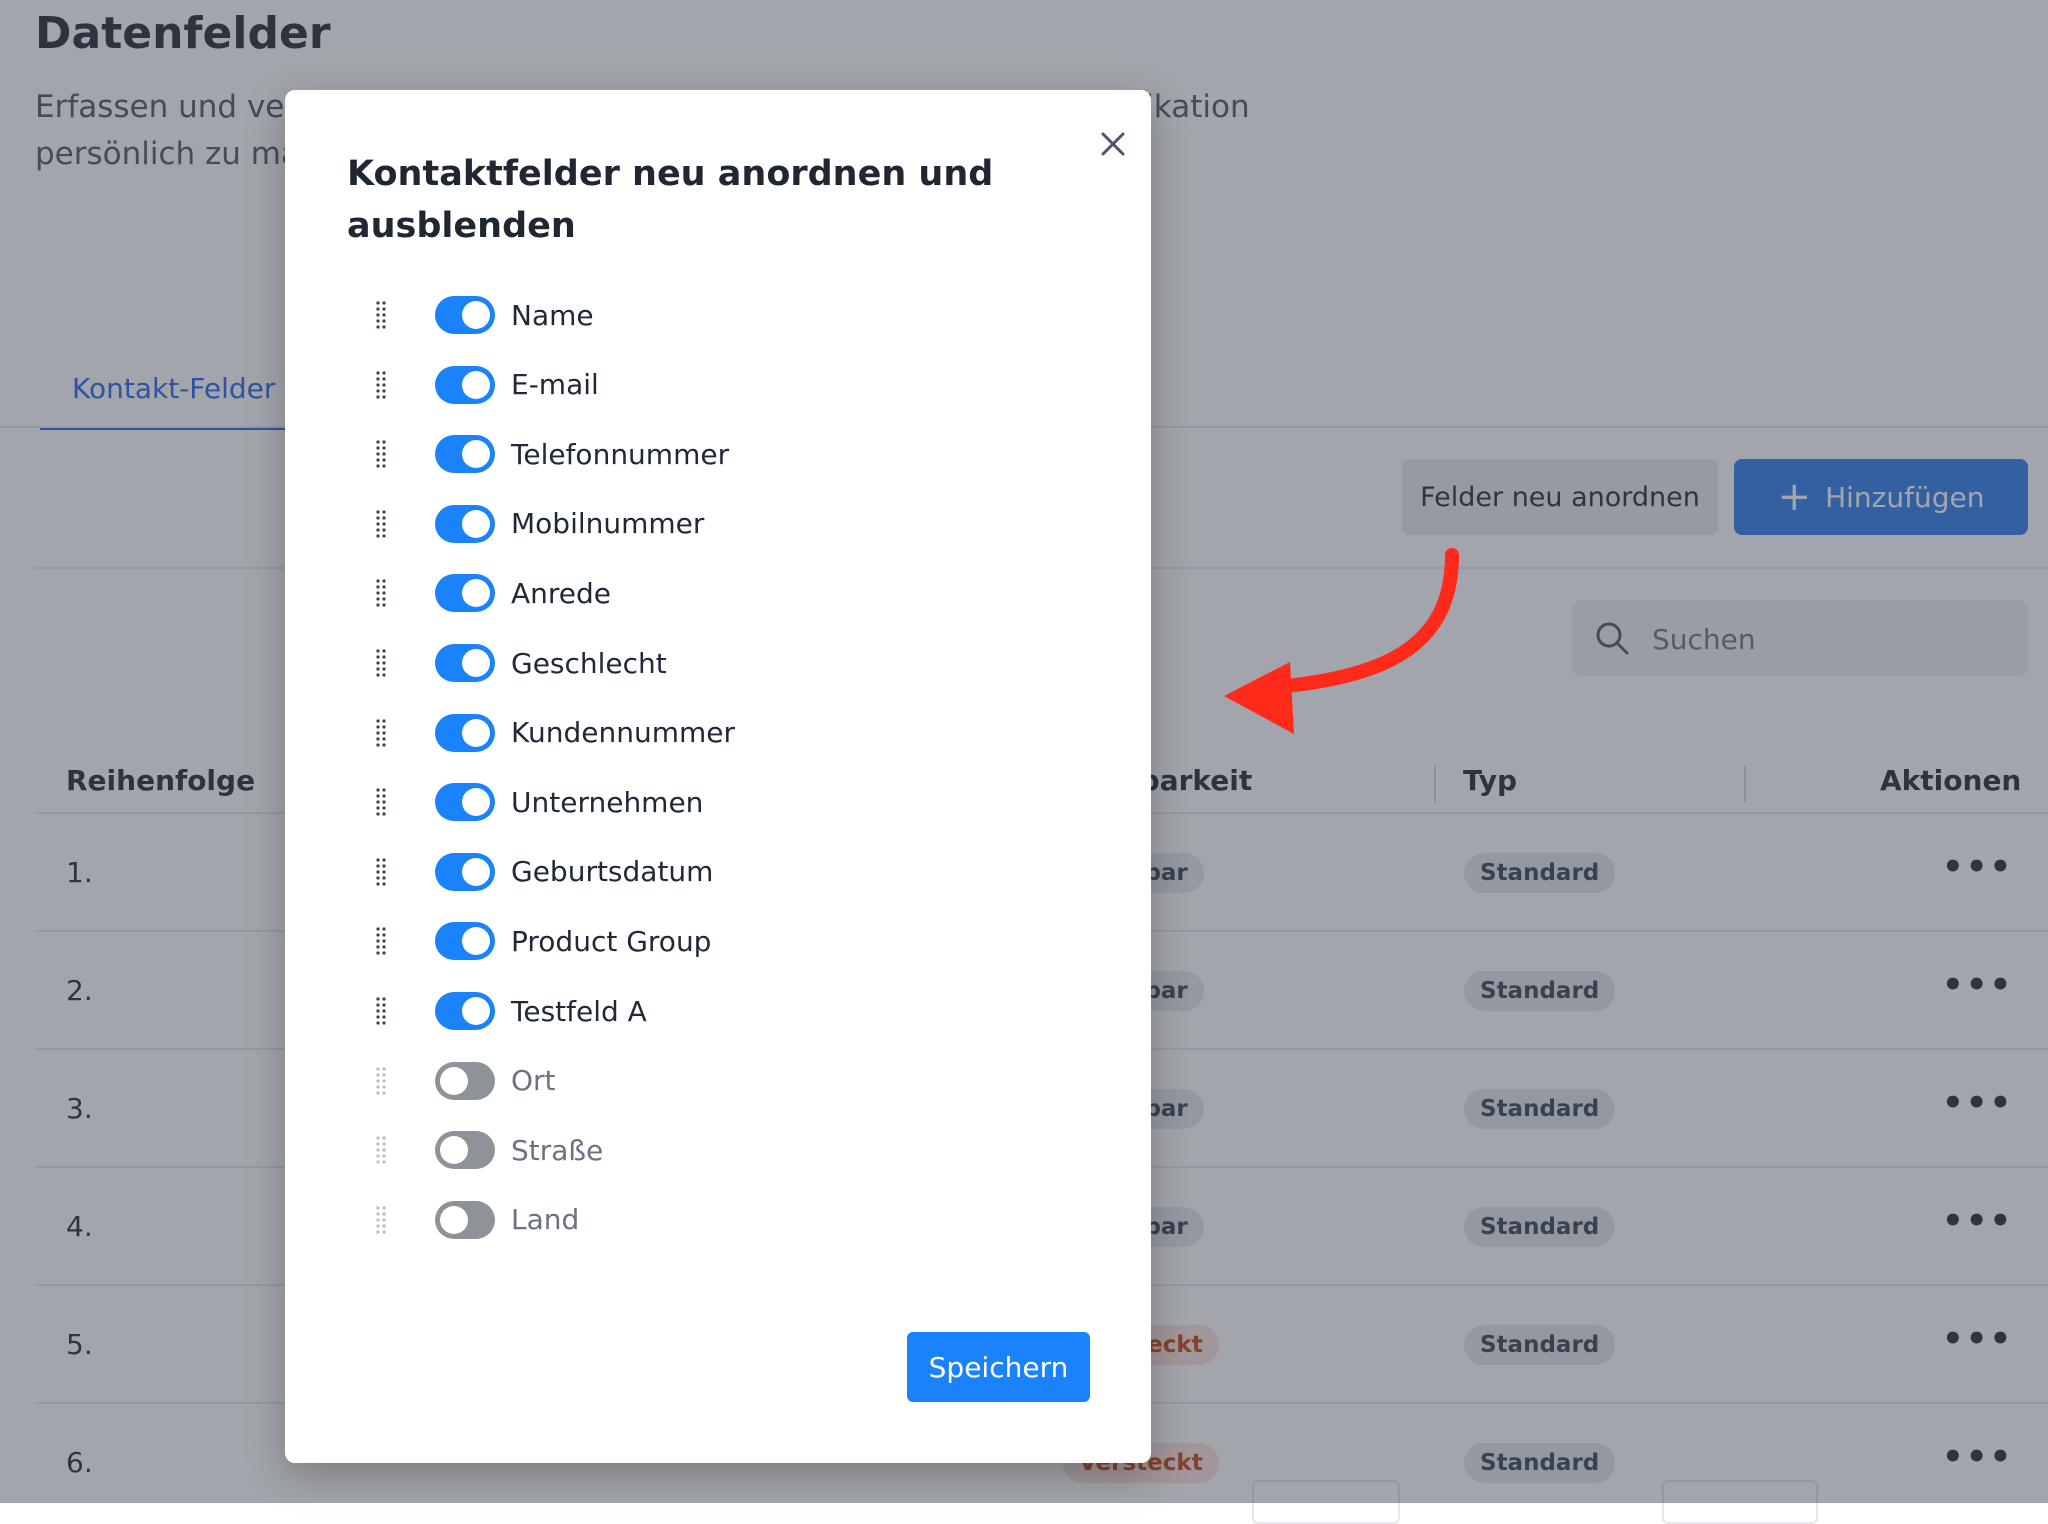 This screenshot has width=2048, height=1524. What do you see at coordinates (561, 593) in the screenshot?
I see `field-label: Anrede` at bounding box center [561, 593].